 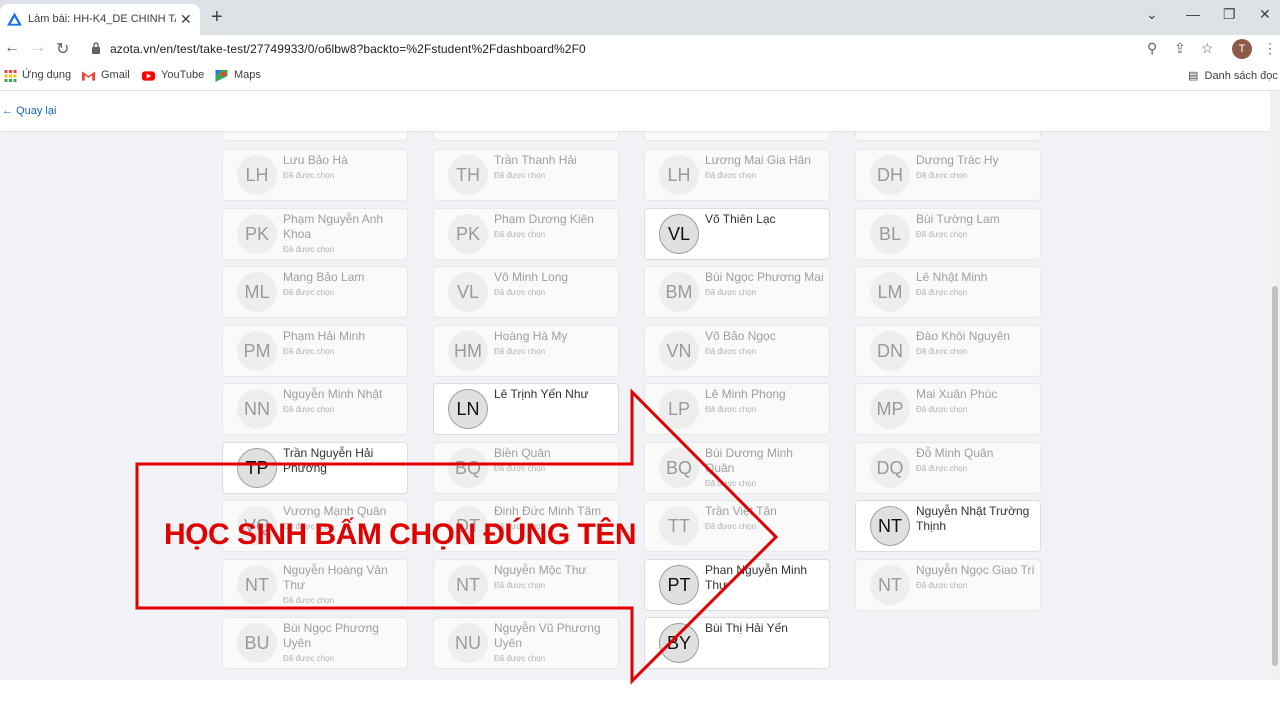 I want to click on student-card: LM Lê Nhật Minh Đã được chọn, so click(x=948, y=292).